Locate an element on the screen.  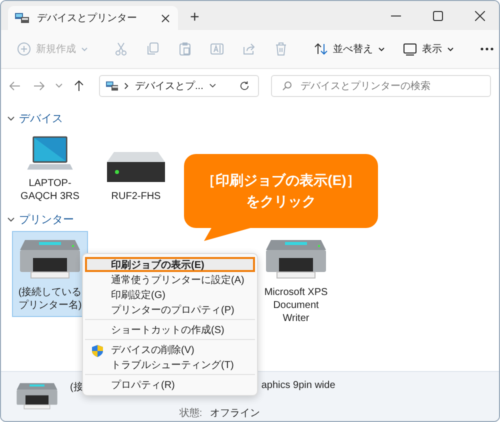
device-label: RUF2-FHS is located at coordinates (136, 196).